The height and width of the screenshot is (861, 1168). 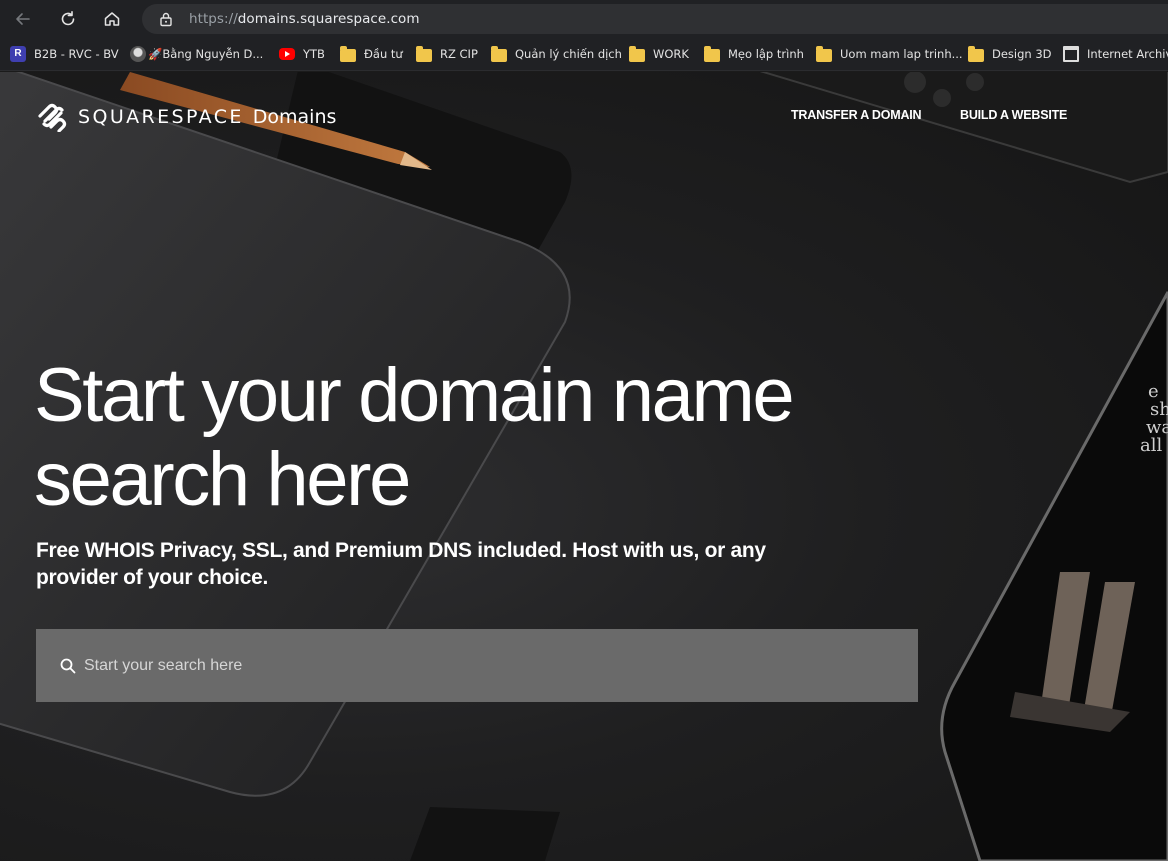 I want to click on bookmark-label: Design 3D, so click(x=1022, y=54).